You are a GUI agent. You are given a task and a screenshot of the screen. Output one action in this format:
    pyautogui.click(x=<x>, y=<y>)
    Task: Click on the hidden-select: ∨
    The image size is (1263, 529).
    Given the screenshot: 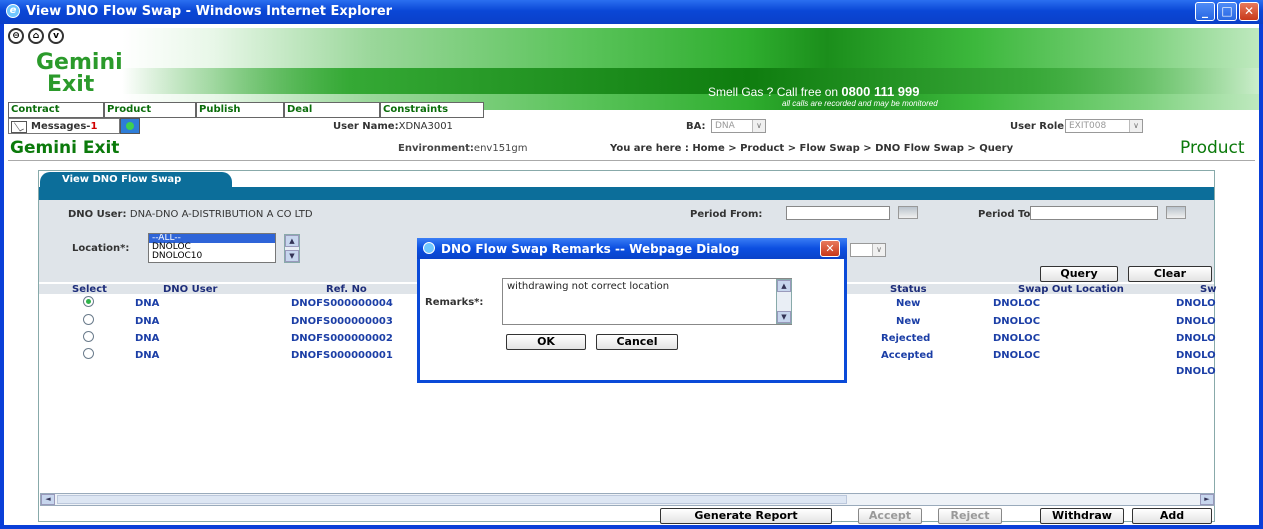 What is the action you would take?
    pyautogui.click(x=868, y=250)
    